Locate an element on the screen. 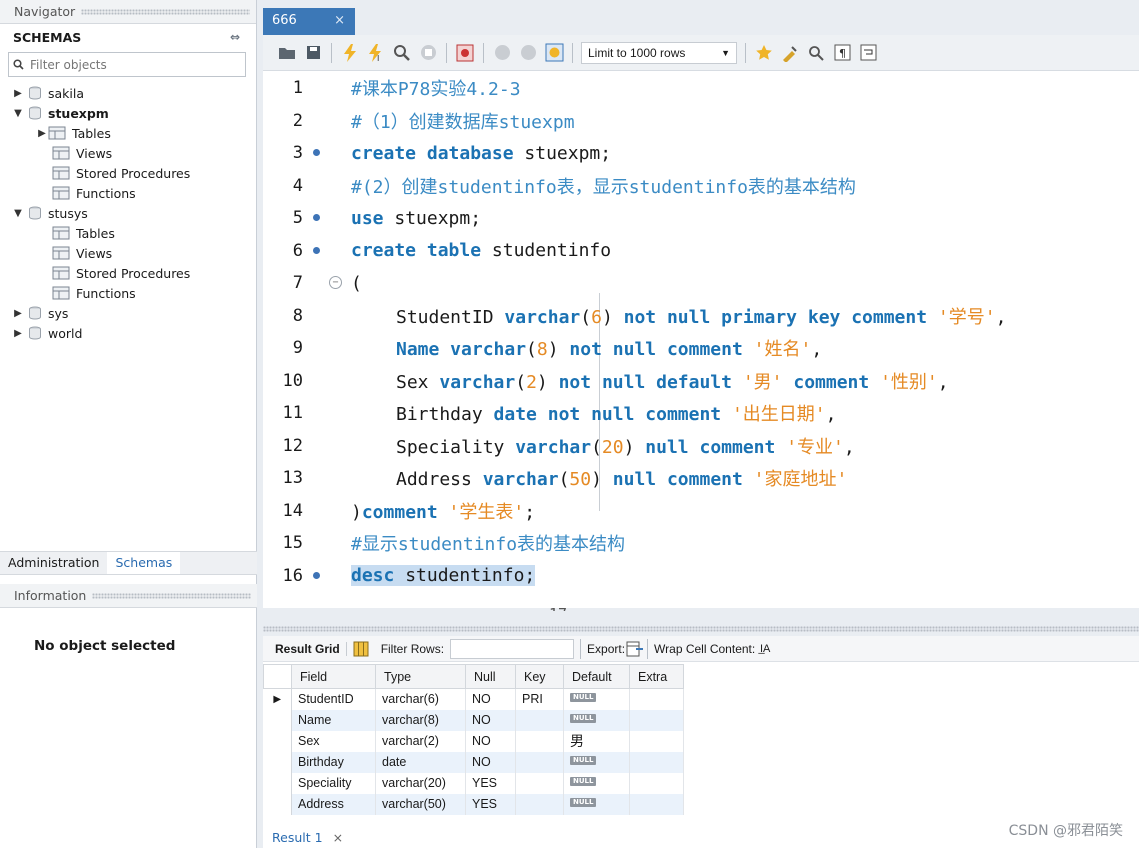 The height and width of the screenshot is (848, 1139). tab-administration: Administration is located at coordinates (53, 563).